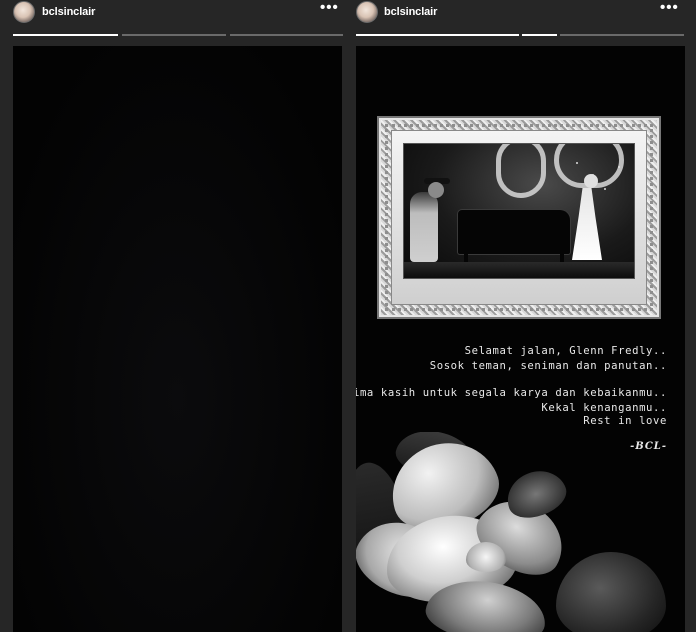  I want to click on singer-figure, so click(587, 224).